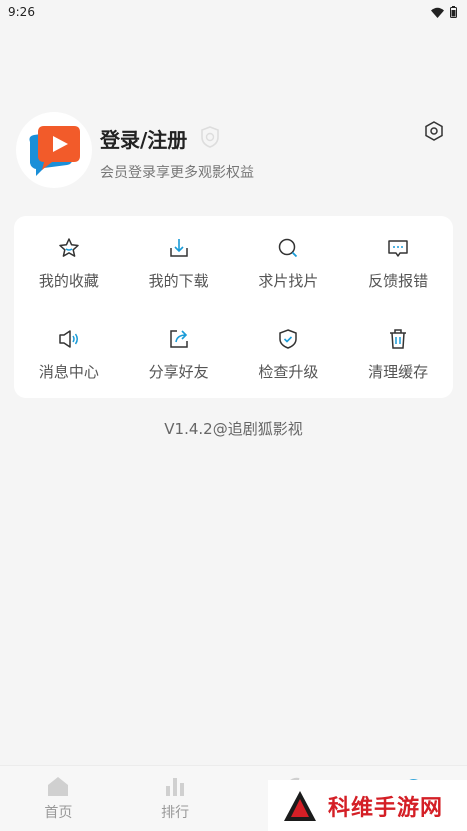  What do you see at coordinates (68, 281) in the screenshot?
I see `menu-label: 我的收藏` at bounding box center [68, 281].